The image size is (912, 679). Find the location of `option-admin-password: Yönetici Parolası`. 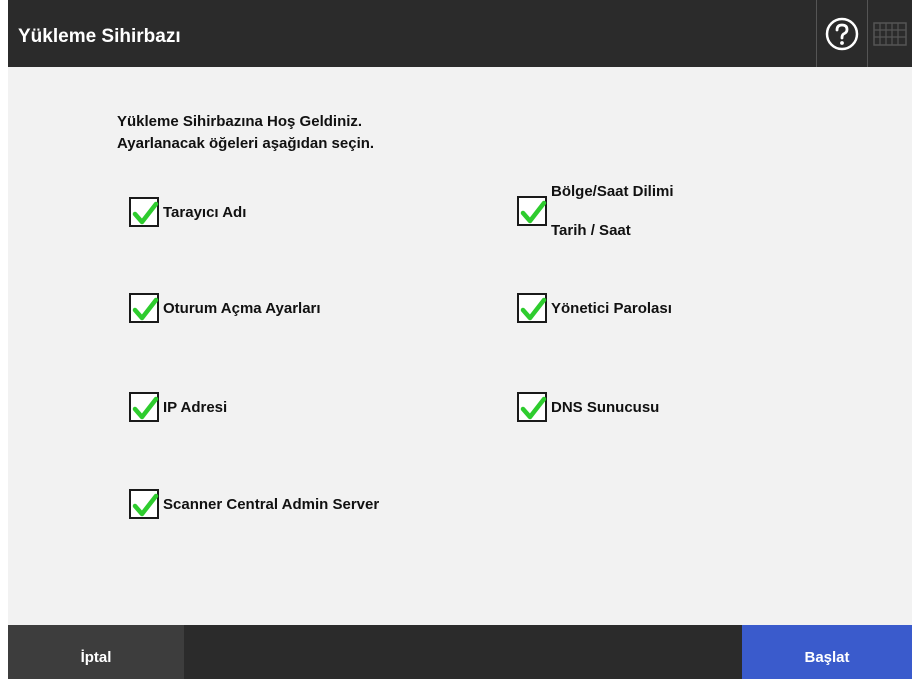

option-admin-password: Yönetici Parolası is located at coordinates (594, 308).